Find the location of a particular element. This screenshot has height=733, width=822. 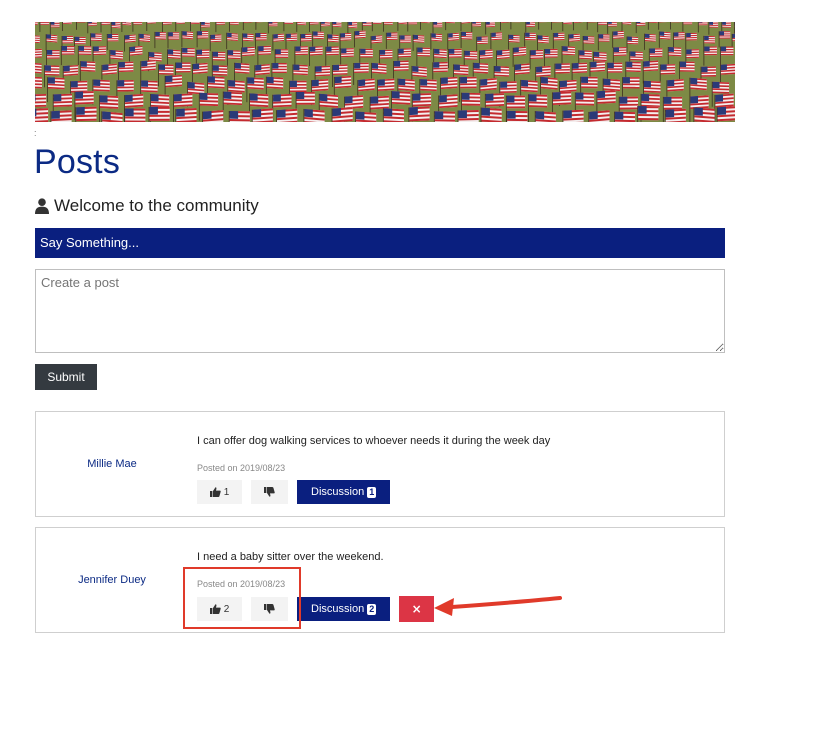

submit-button: Submit is located at coordinates (66, 377).